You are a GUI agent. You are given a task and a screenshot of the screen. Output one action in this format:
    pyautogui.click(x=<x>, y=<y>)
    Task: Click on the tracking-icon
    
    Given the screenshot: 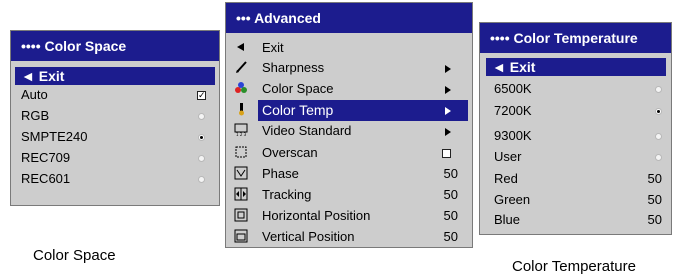 What is the action you would take?
    pyautogui.click(x=241, y=194)
    